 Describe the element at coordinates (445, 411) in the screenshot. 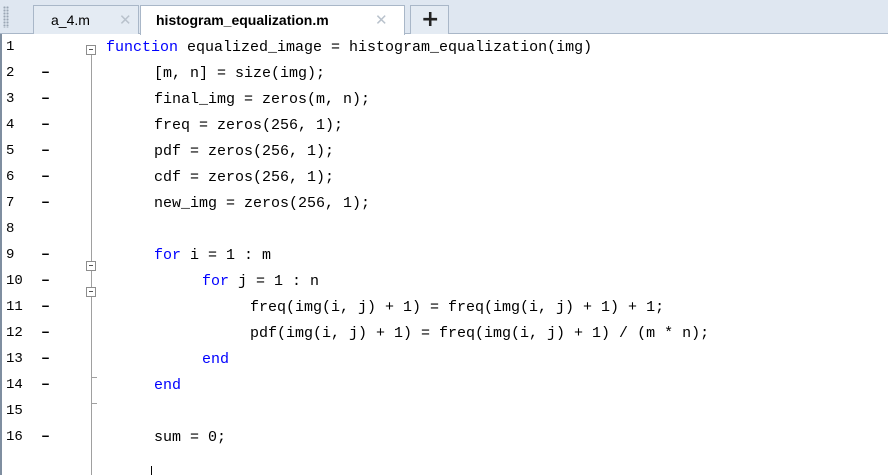

I see `code-line: 15` at that location.